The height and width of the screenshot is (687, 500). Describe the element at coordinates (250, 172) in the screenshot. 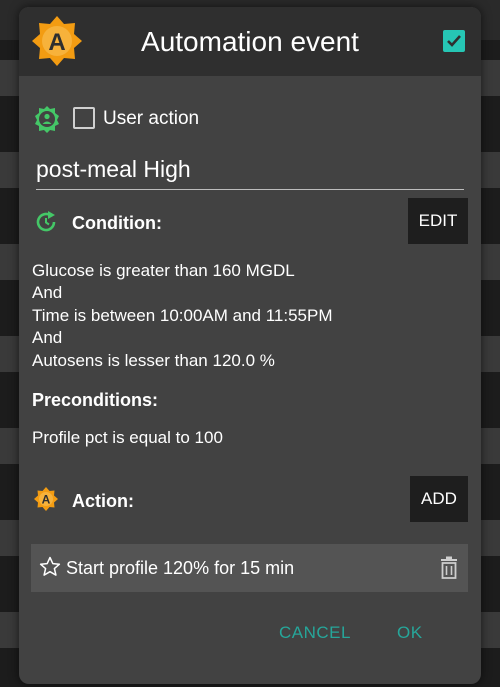

I see `event-name-input: post-meal High` at that location.